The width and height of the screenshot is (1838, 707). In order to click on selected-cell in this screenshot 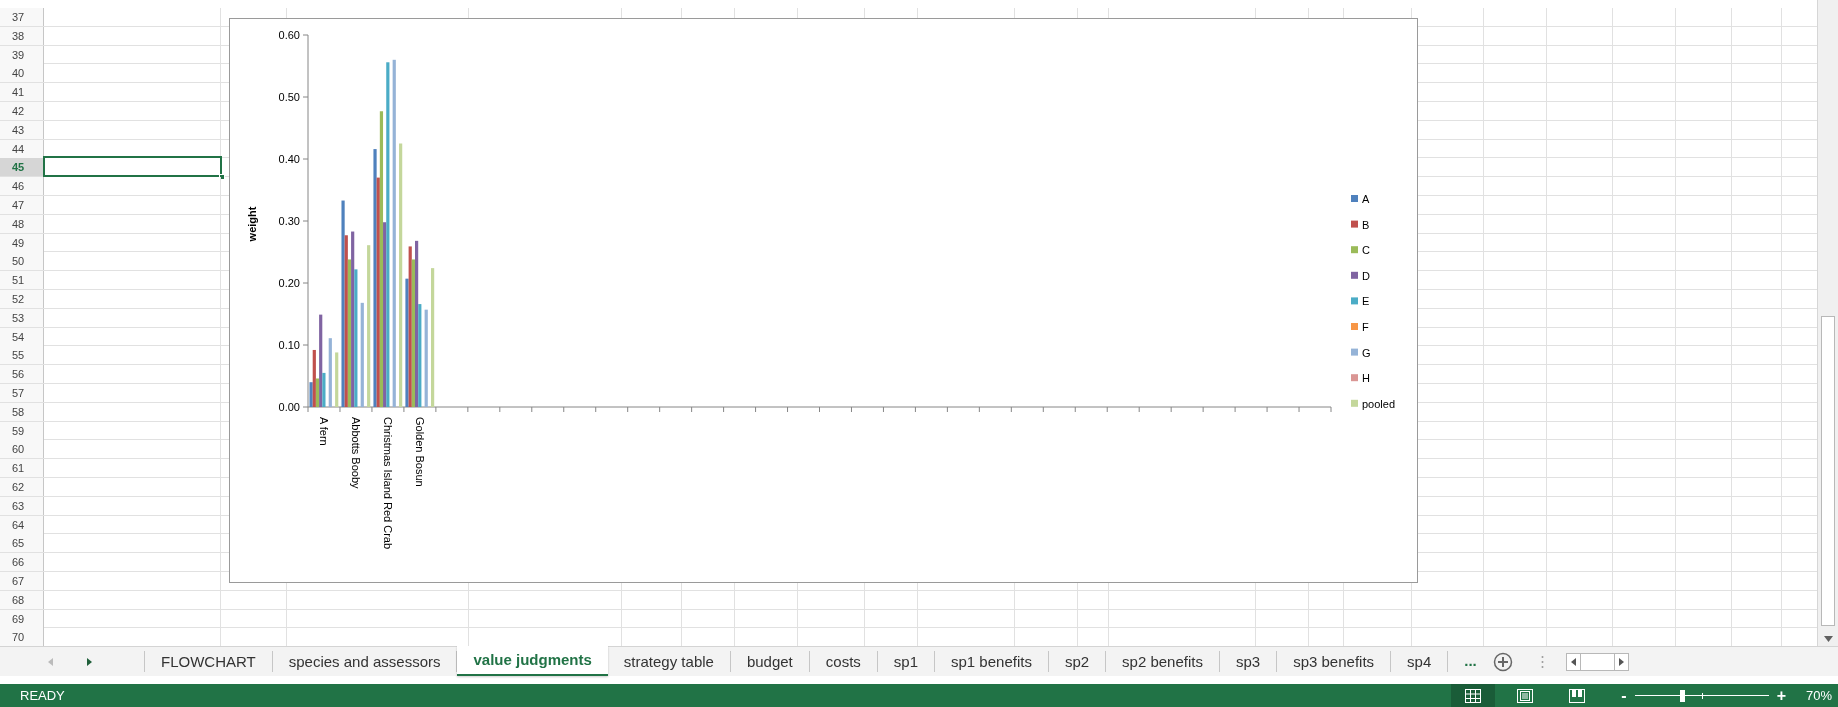, I will do `click(132, 167)`.